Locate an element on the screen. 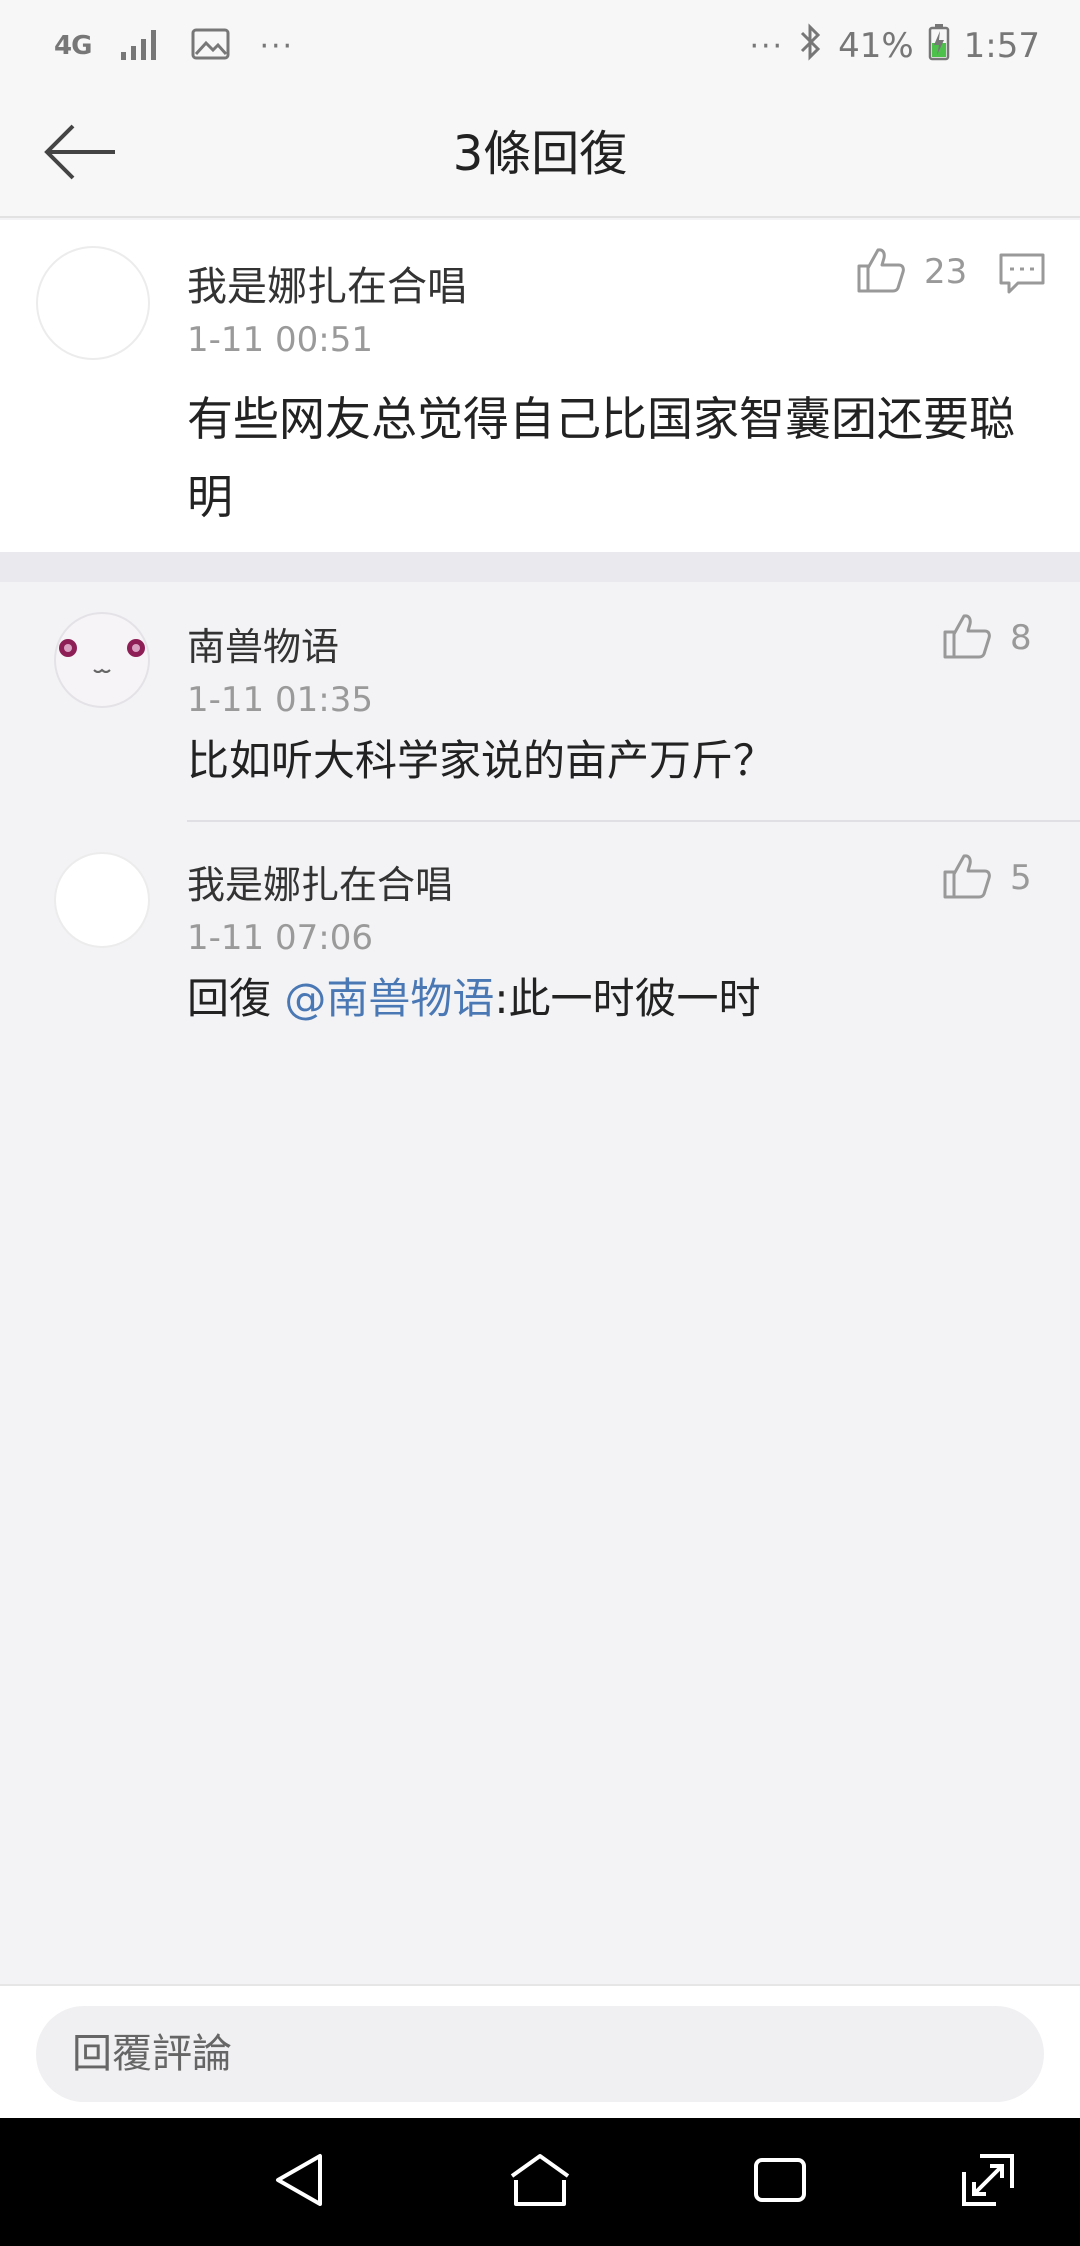 This screenshot has width=1080, height=2246. reply-bar is located at coordinates (540, 2051).